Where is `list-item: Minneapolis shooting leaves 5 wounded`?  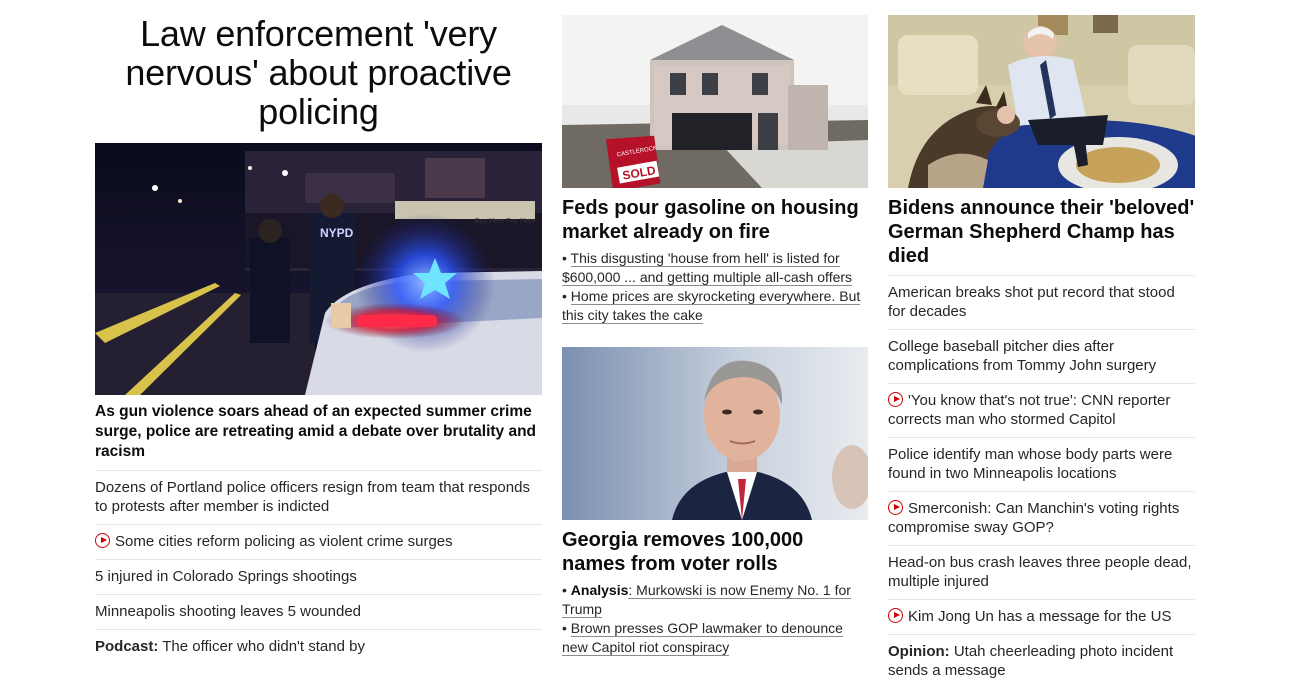 list-item: Minneapolis shooting leaves 5 wounded is located at coordinates (318, 611).